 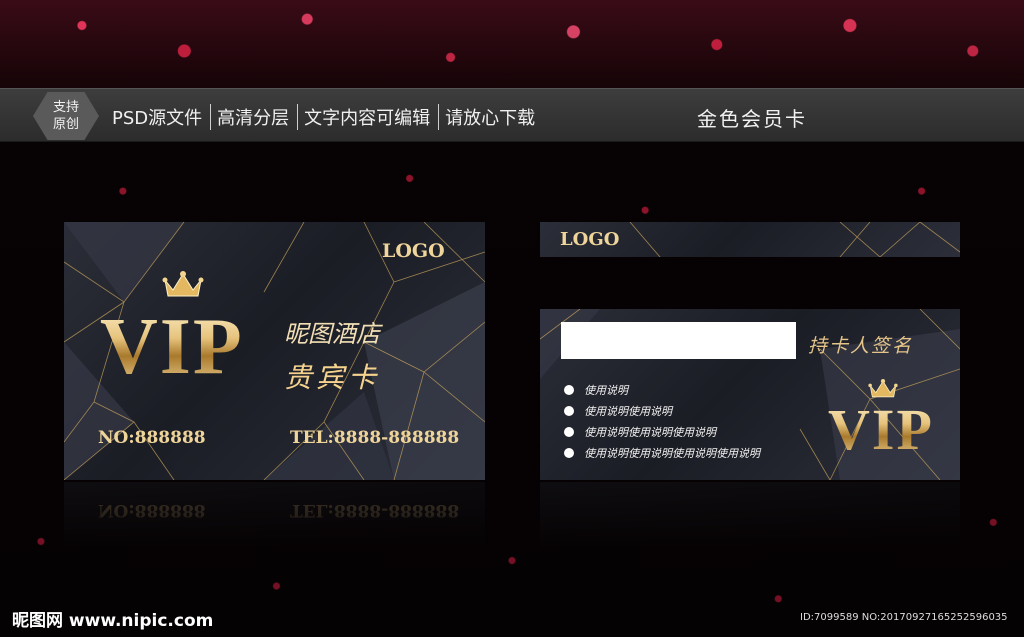 I want to click on hotel-name: 昵图酒店, so click(x=332, y=334).